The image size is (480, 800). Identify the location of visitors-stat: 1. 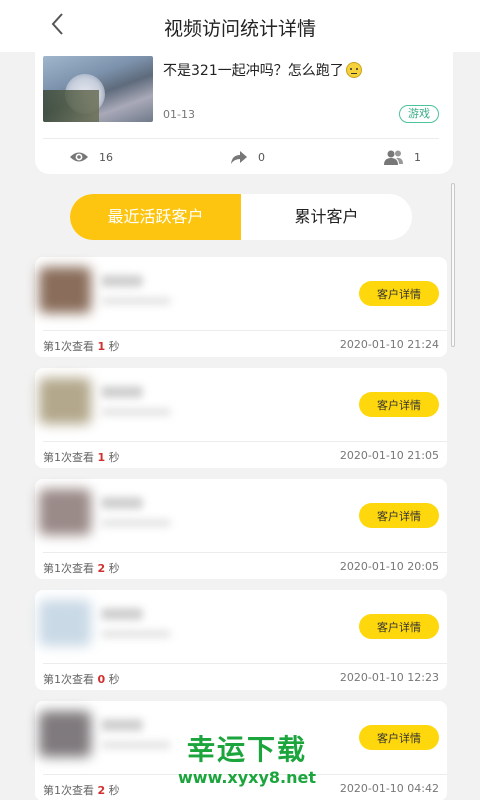
(402, 157).